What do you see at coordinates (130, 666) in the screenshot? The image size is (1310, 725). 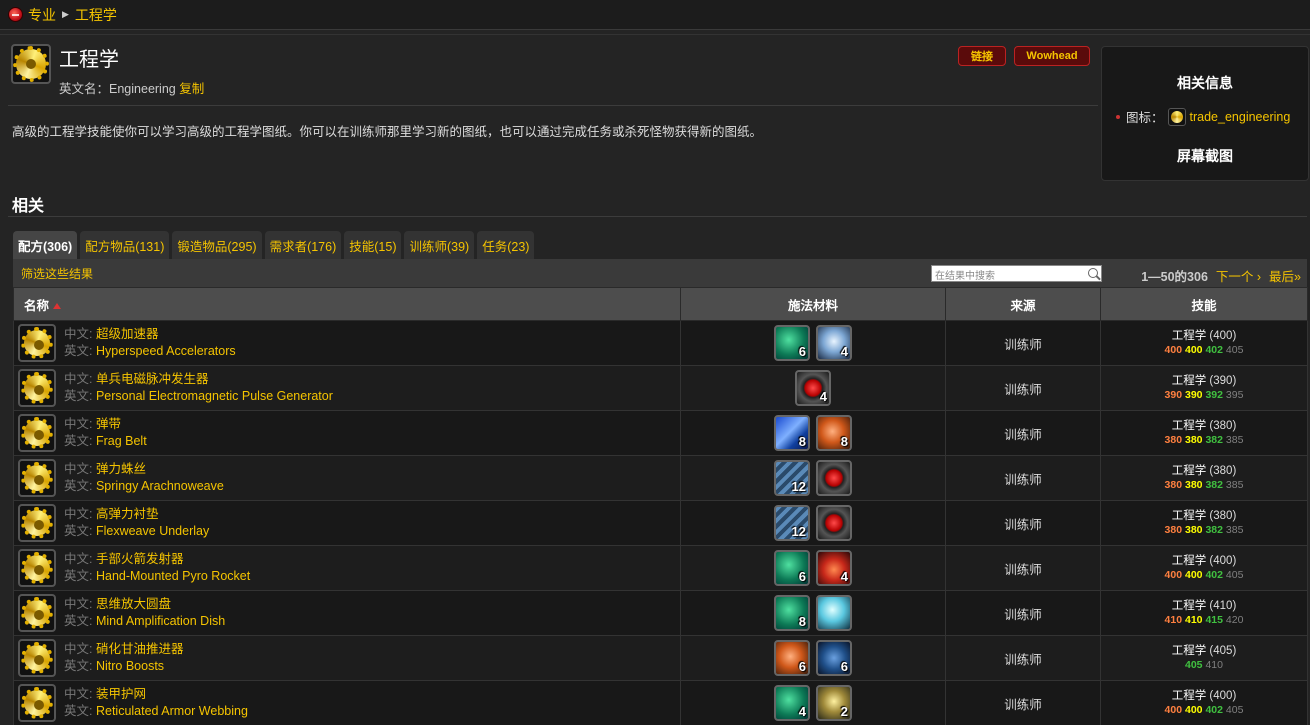 I see `recipe-name-en: Nitro Boosts` at bounding box center [130, 666].